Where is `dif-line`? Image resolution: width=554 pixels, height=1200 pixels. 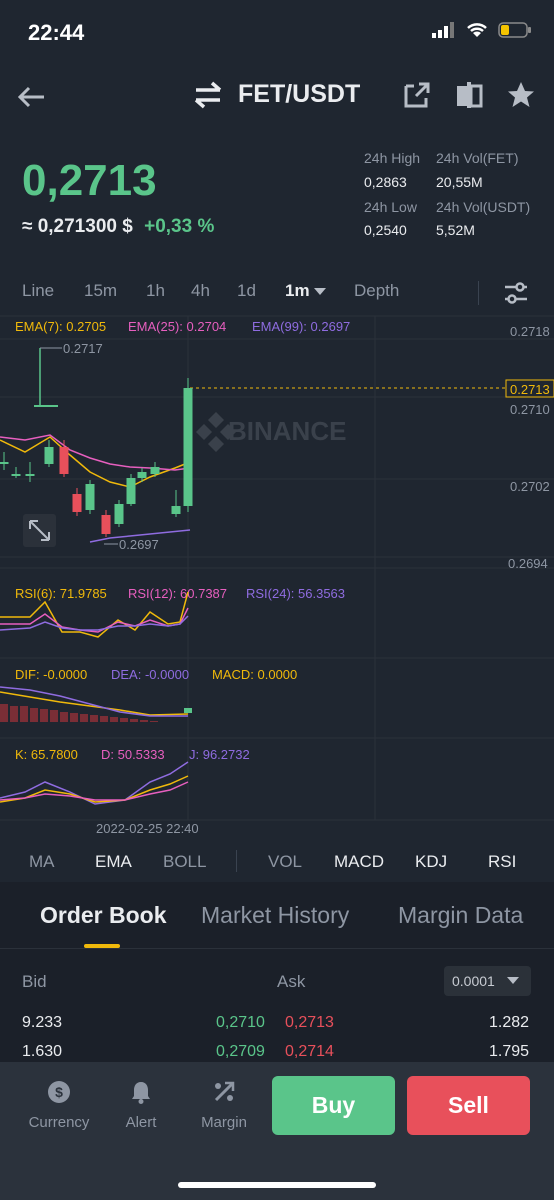 dif-line is located at coordinates (94, 703).